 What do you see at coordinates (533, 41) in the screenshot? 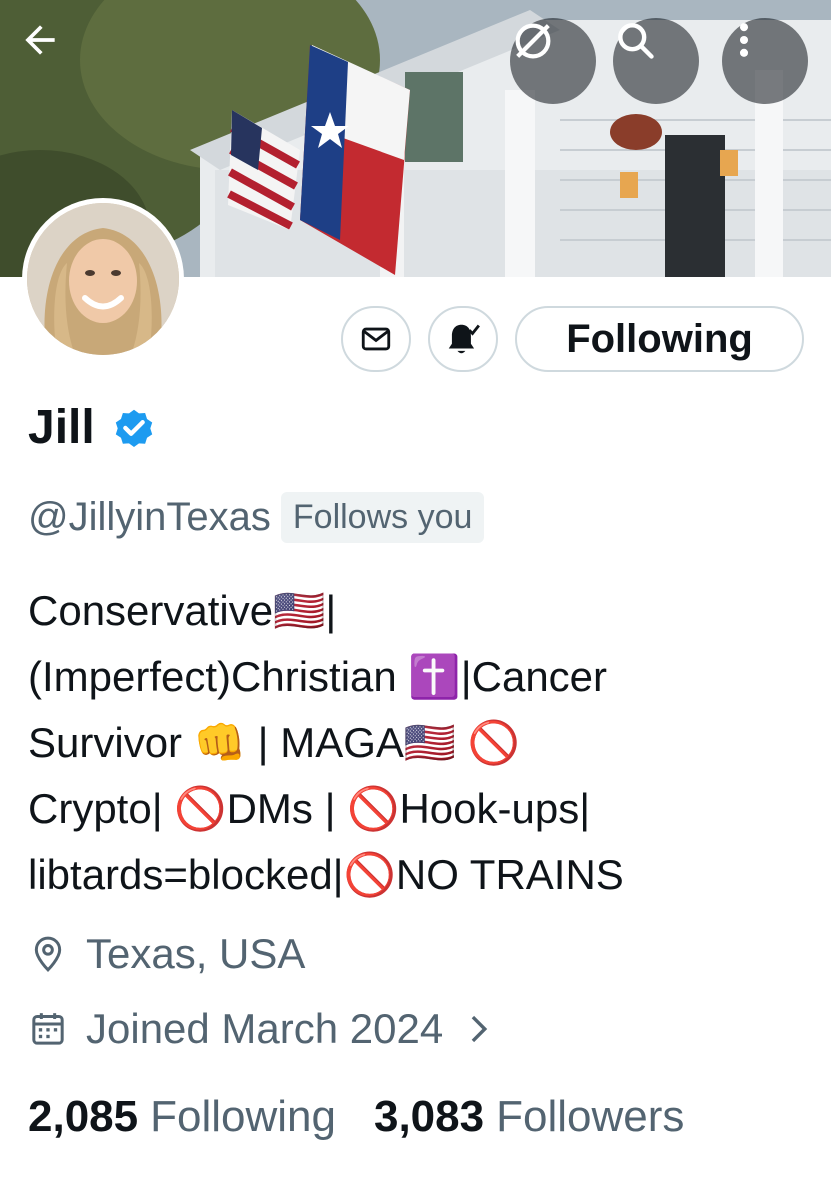
I see `grok-icon` at bounding box center [533, 41].